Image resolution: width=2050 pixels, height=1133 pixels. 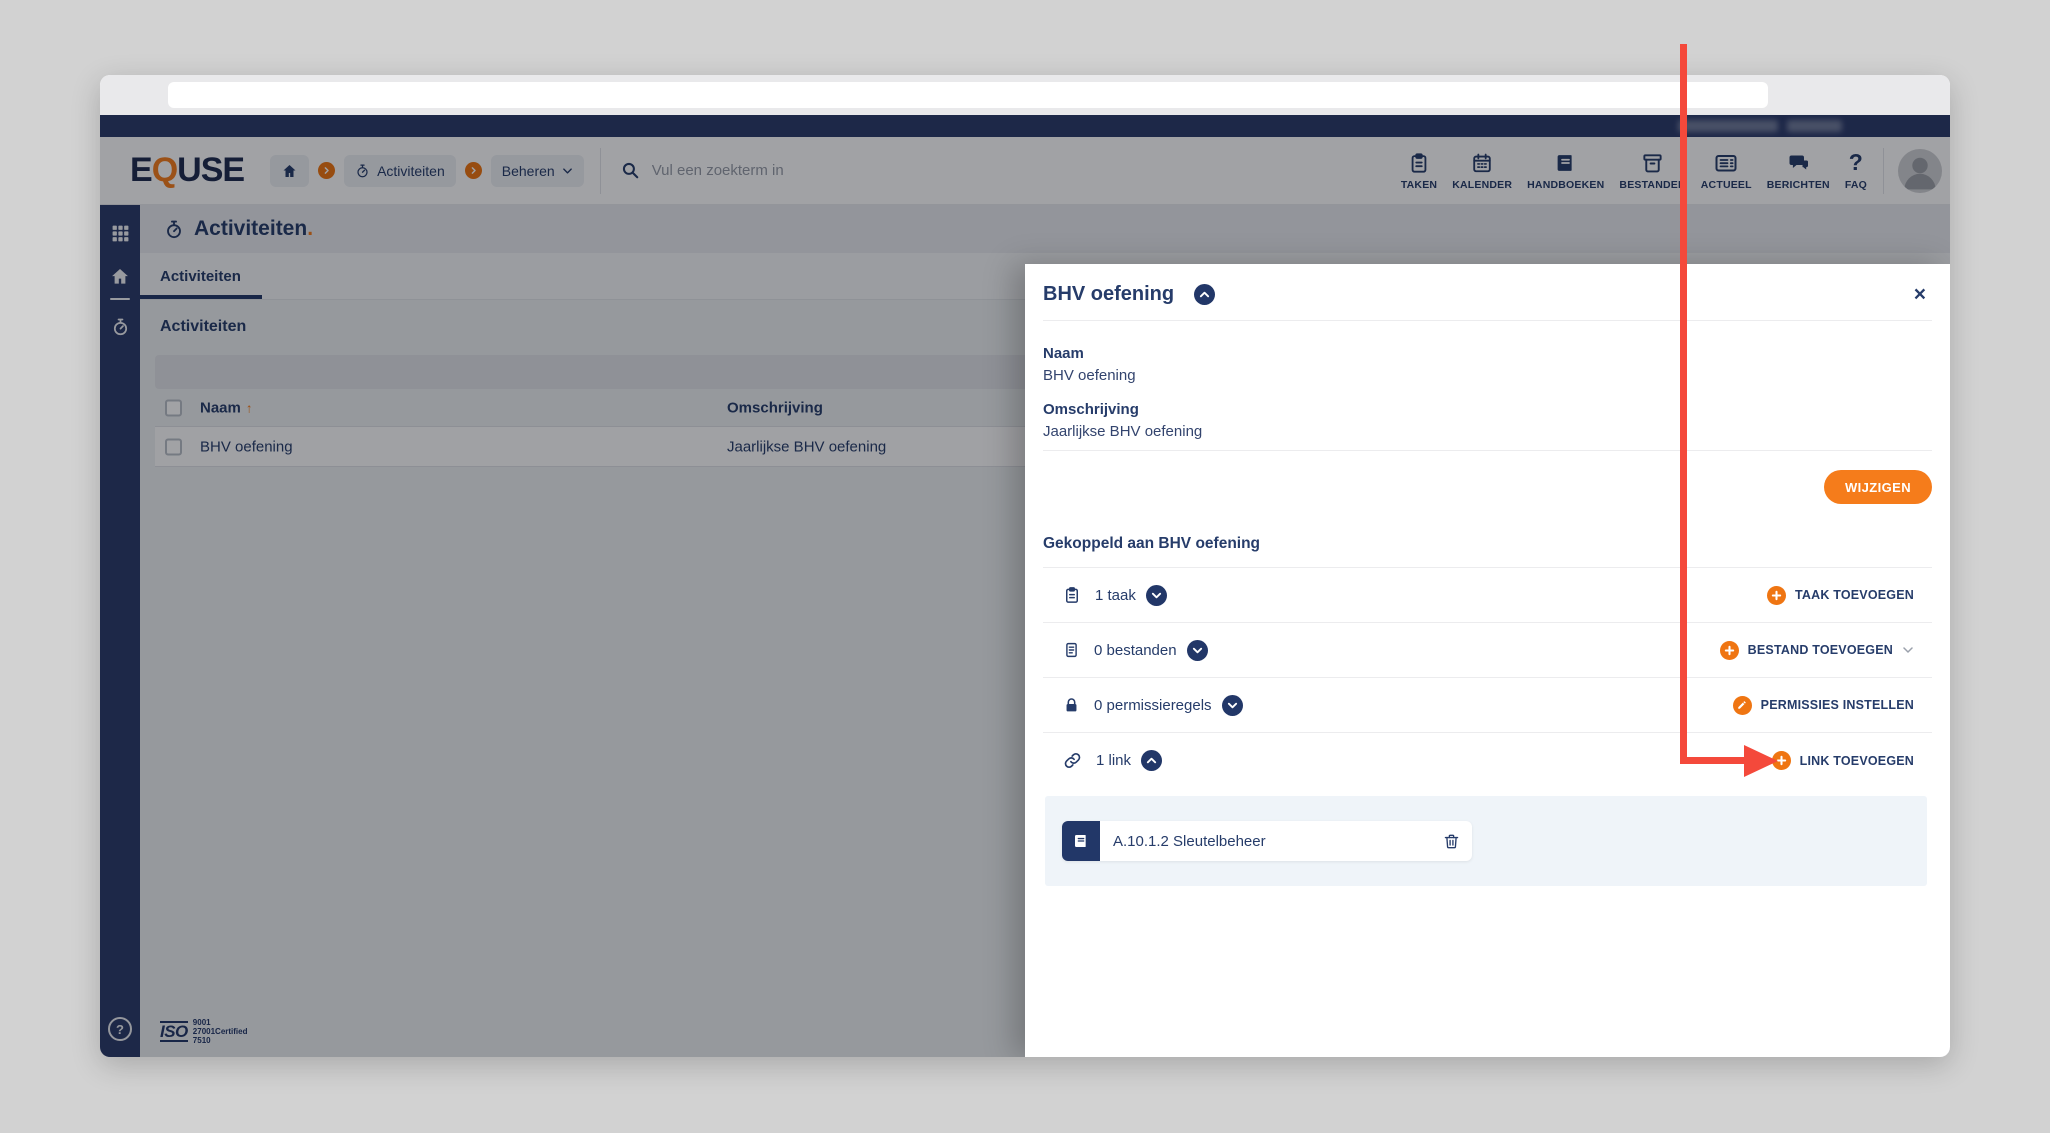 What do you see at coordinates (1205, 294) in the screenshot?
I see `collapse-panel-button` at bounding box center [1205, 294].